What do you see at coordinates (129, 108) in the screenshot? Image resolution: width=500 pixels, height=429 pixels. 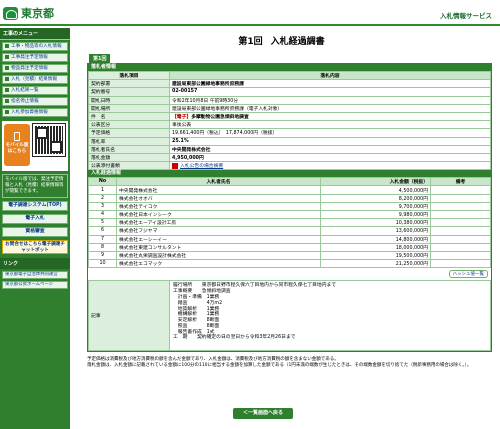 I see `row-key: 開札場所` at bounding box center [129, 108].